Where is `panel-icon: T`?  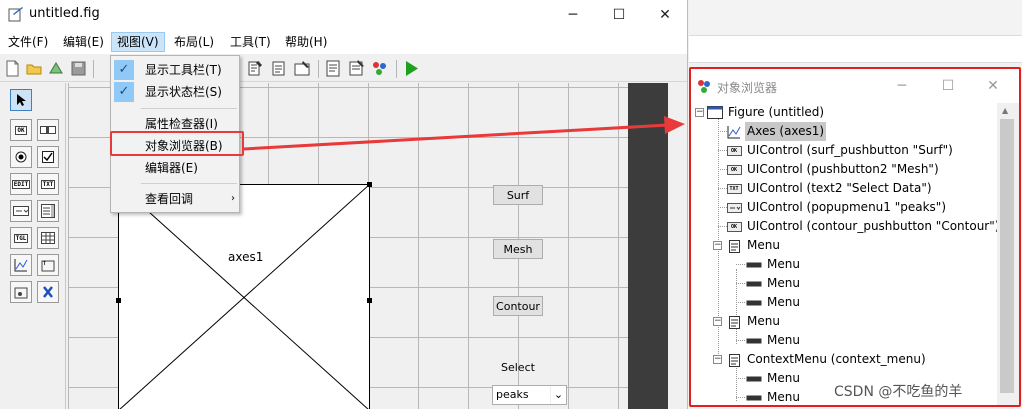
panel-icon: T is located at coordinates (48, 266).